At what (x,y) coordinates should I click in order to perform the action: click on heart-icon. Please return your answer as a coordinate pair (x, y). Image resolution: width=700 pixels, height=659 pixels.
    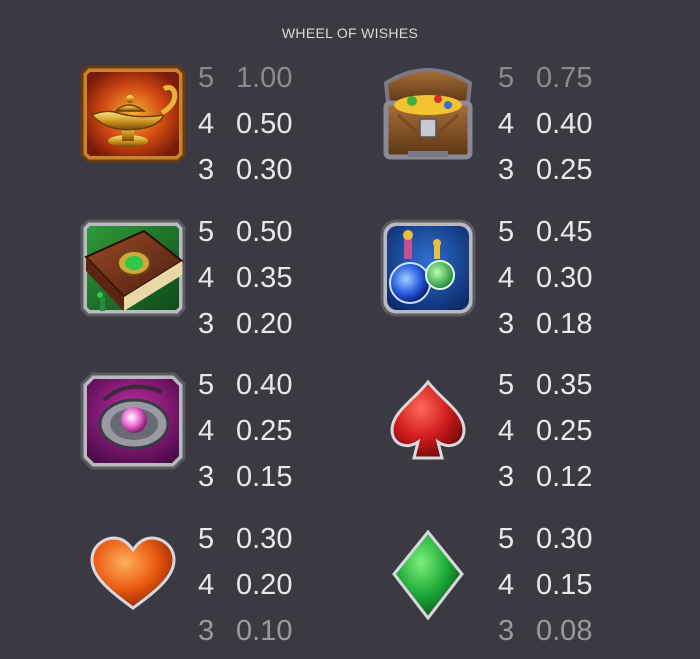
    Looking at the image, I should click on (133, 579).